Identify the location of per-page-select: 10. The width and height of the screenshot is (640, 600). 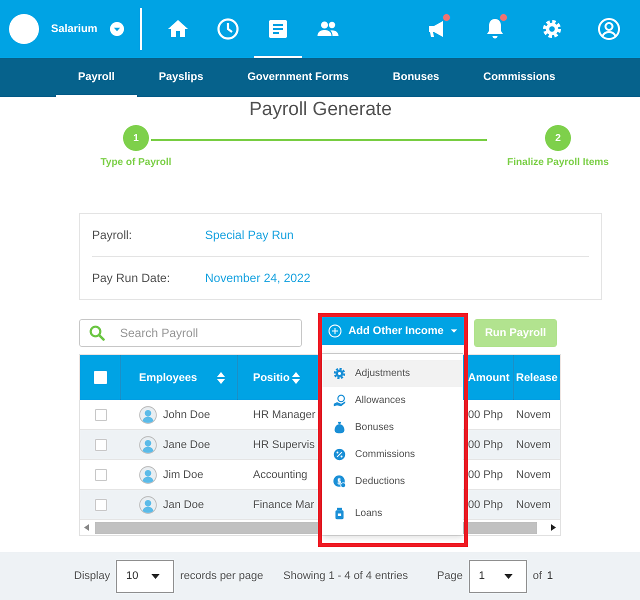
(145, 576).